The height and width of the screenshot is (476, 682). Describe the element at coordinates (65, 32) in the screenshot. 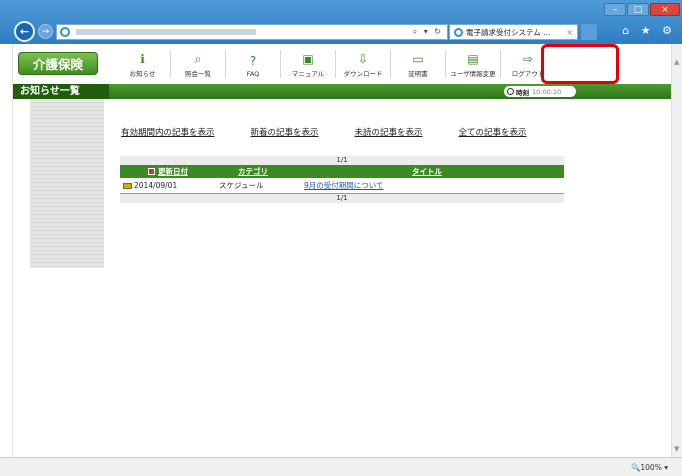

I see `ie-logo-icon` at that location.